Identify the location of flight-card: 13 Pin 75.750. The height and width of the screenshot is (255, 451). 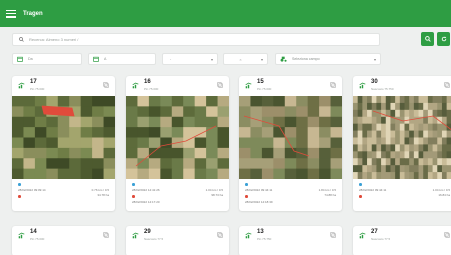
(290, 240).